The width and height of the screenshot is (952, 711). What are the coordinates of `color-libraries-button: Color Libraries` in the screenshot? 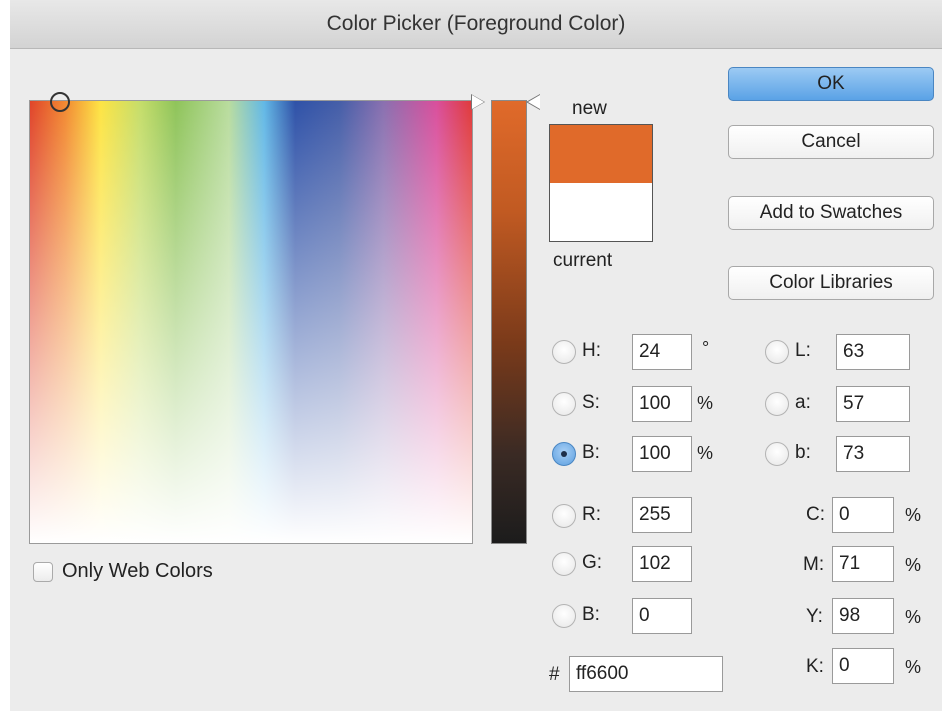 It's located at (831, 283).